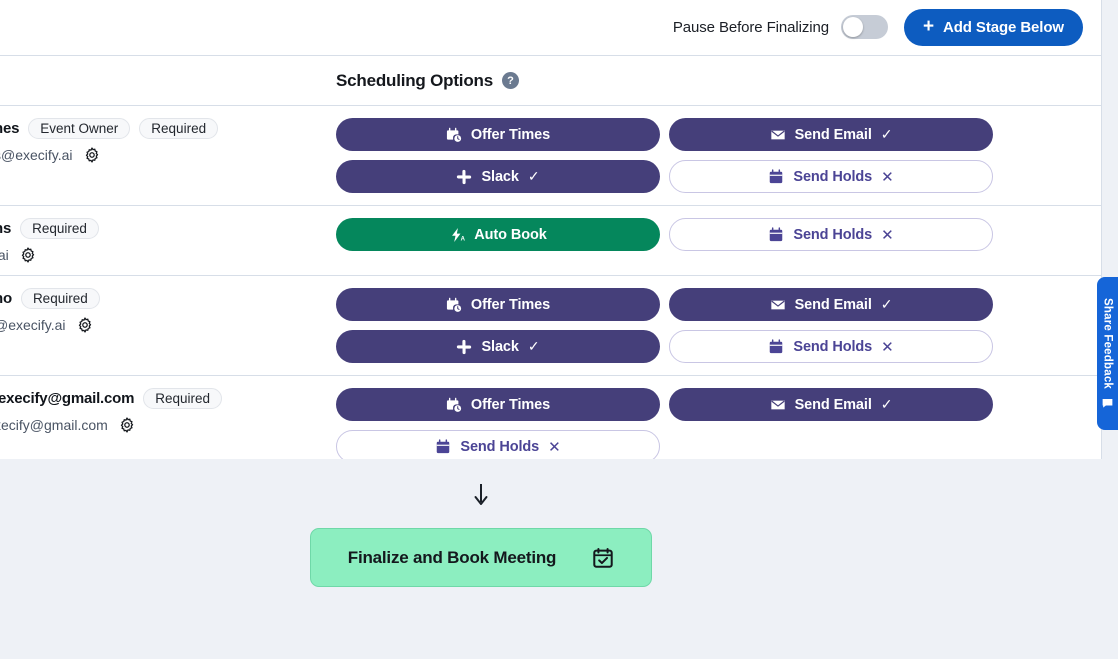 This screenshot has height=659, width=1118. What do you see at coordinates (458, 234) in the screenshot?
I see `auto-book-bolt-icon: A` at bounding box center [458, 234].